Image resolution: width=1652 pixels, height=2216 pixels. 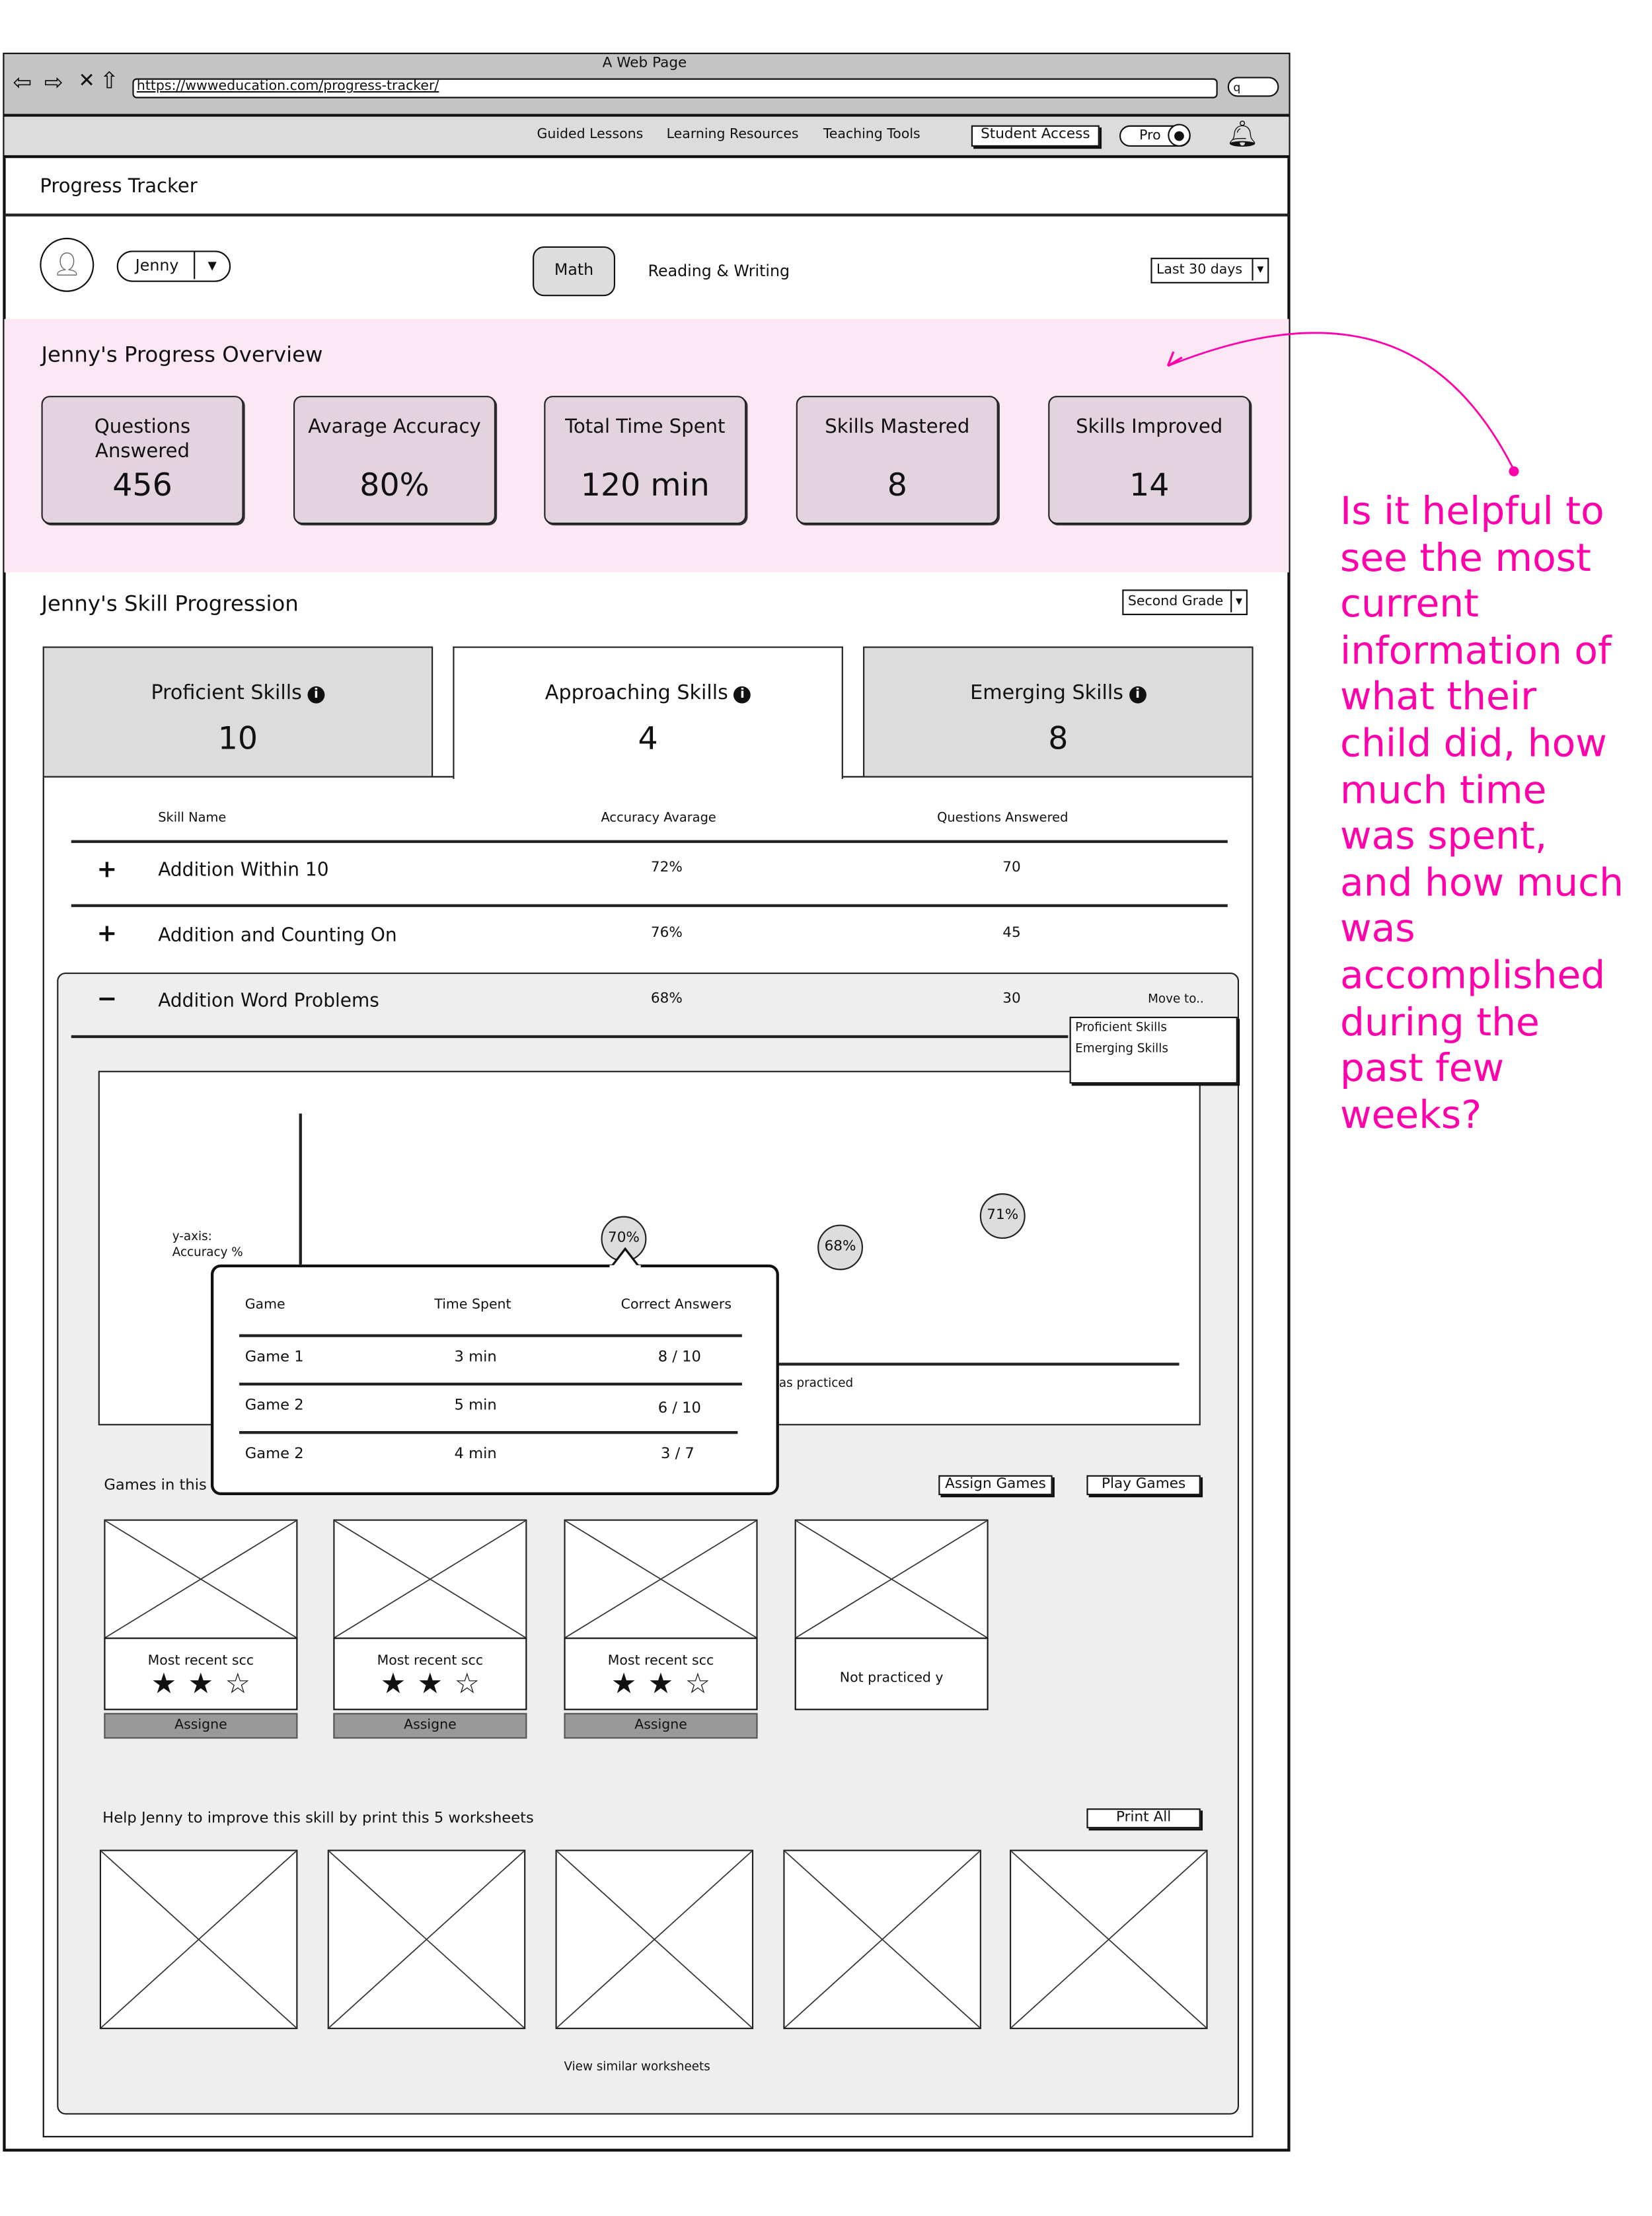 What do you see at coordinates (157, 265) in the screenshot?
I see `student-name: Jenny` at bounding box center [157, 265].